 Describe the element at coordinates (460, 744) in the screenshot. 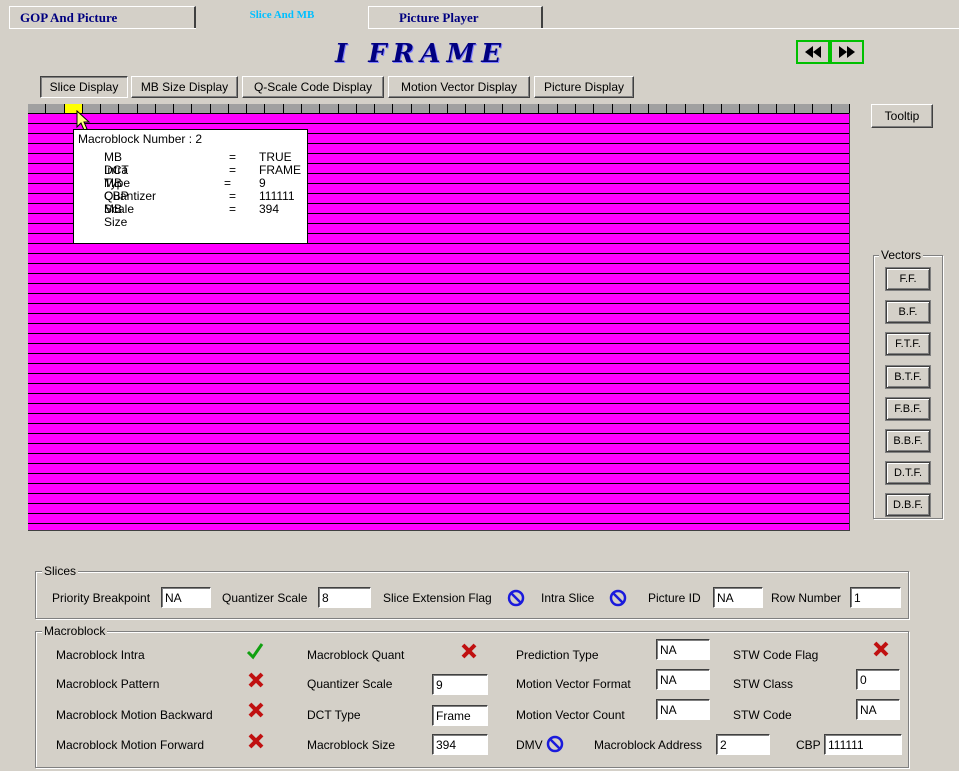

I see `macroblock-size-field: 394` at that location.